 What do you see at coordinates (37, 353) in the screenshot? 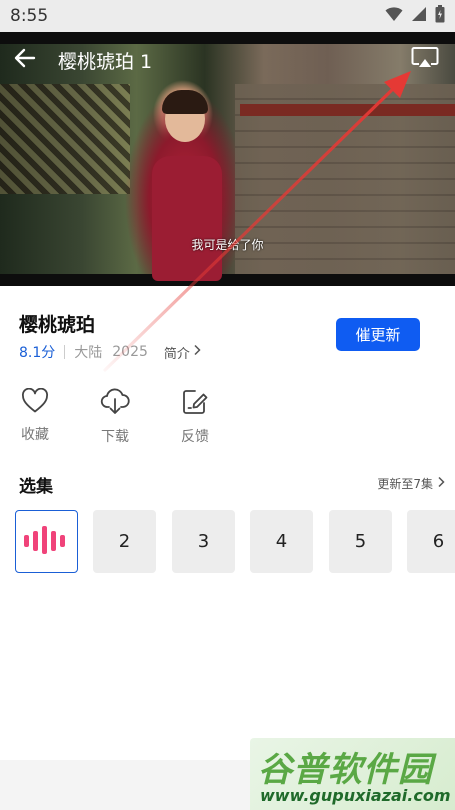
I see `rating: 8.1分` at bounding box center [37, 353].